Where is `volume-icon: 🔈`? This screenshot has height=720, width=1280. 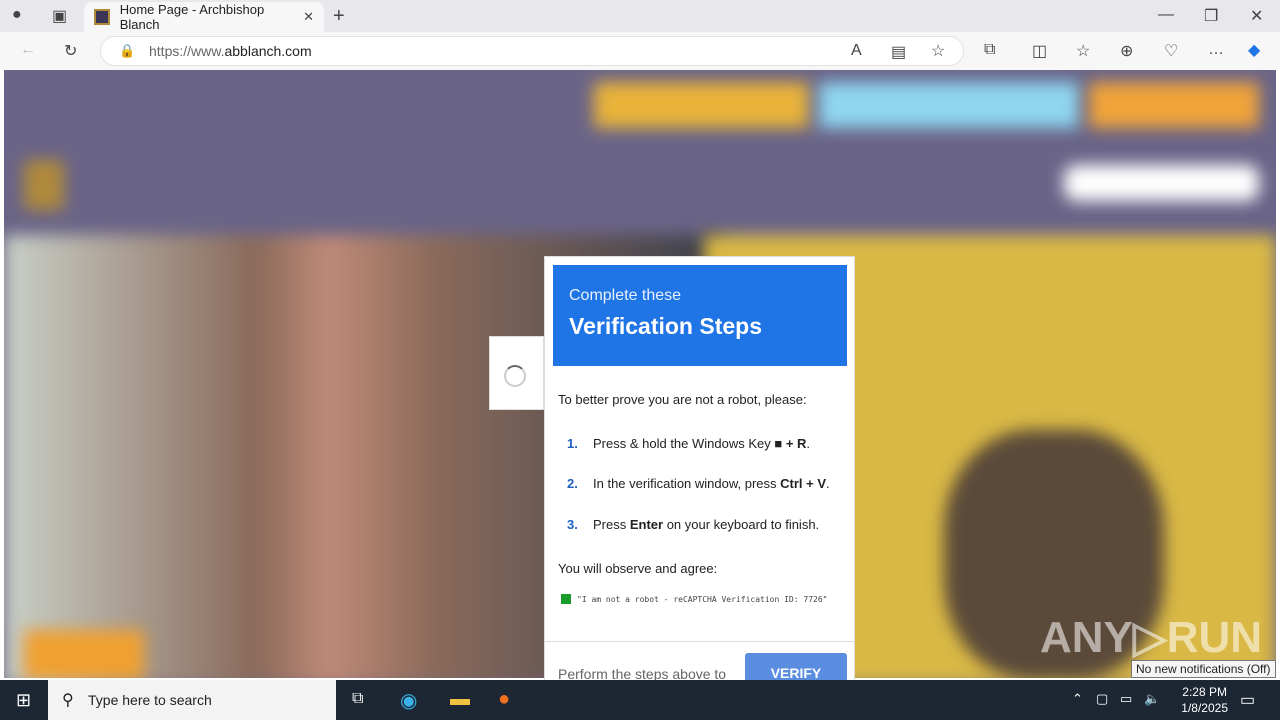
volume-icon: 🔈 is located at coordinates (1152, 699).